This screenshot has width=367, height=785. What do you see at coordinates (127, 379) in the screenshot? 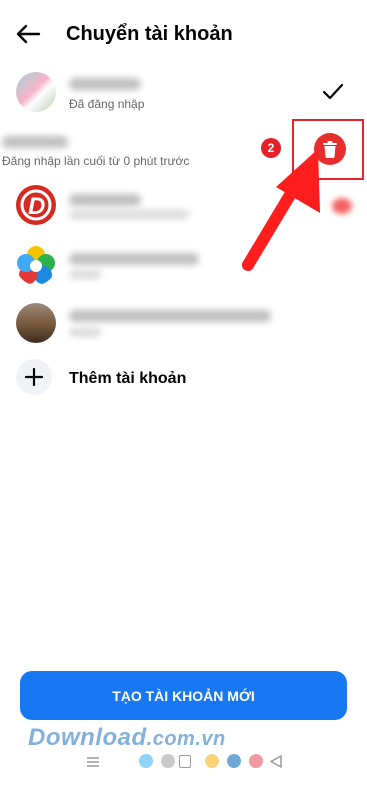
I see `add-account-label: Thêm tài khoản` at bounding box center [127, 379].